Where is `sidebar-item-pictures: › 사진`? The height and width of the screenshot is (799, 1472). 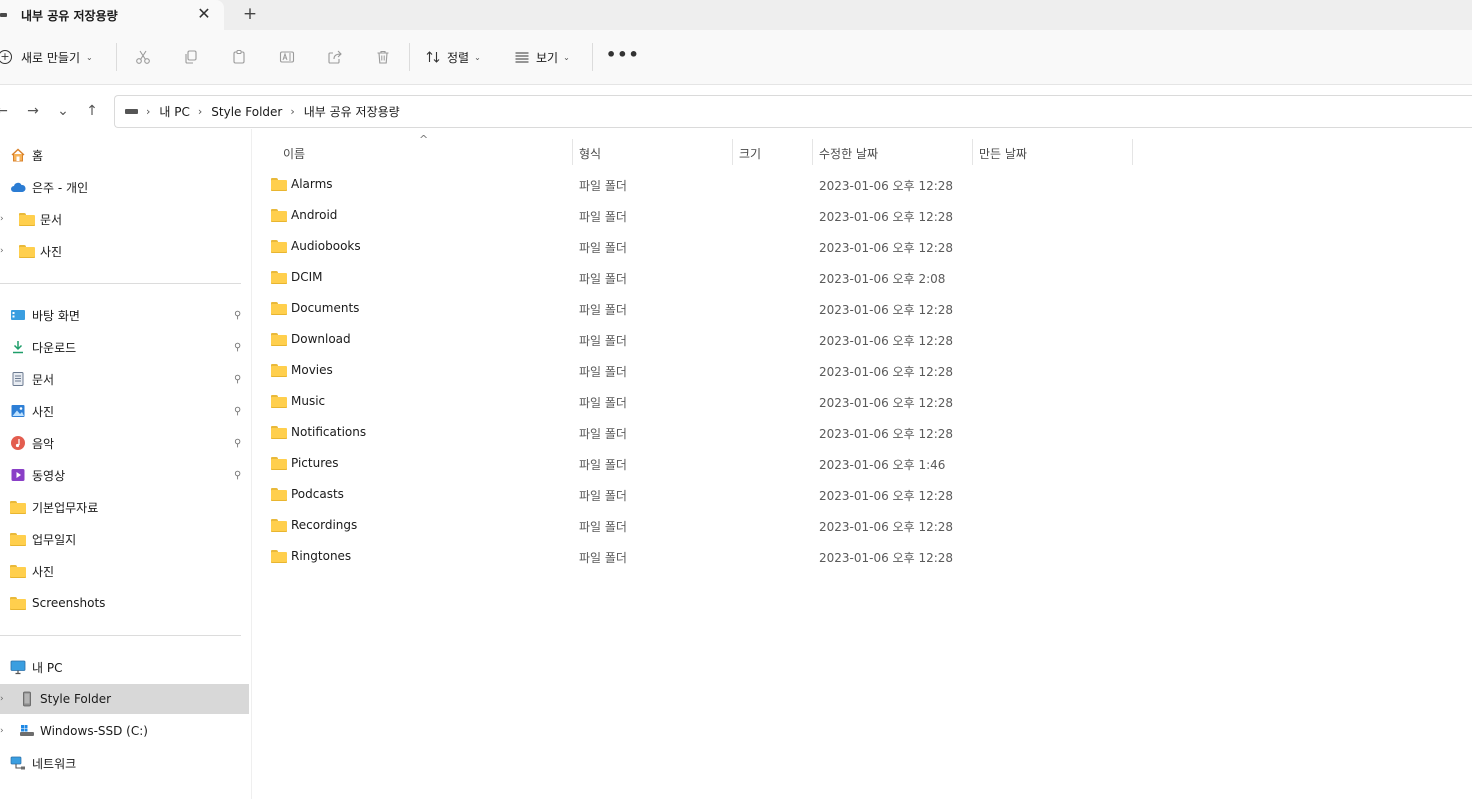 sidebar-item-pictures: › 사진 is located at coordinates (124, 251).